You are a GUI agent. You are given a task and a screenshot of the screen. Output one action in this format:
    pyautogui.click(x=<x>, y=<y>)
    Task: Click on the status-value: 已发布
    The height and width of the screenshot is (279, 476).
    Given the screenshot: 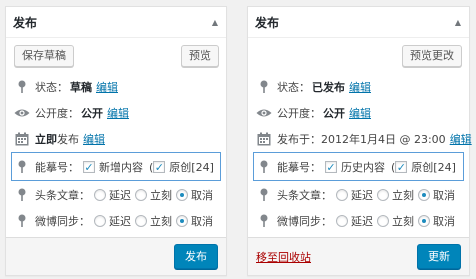 What is the action you would take?
    pyautogui.click(x=328, y=87)
    